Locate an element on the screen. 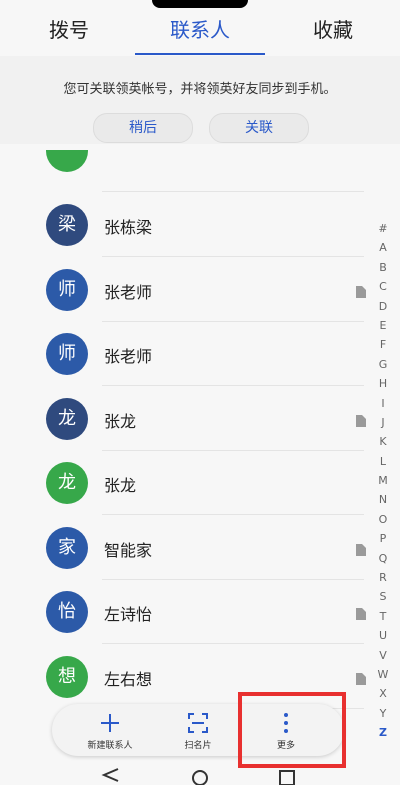  alphabet-index-letter: # is located at coordinates (383, 228).